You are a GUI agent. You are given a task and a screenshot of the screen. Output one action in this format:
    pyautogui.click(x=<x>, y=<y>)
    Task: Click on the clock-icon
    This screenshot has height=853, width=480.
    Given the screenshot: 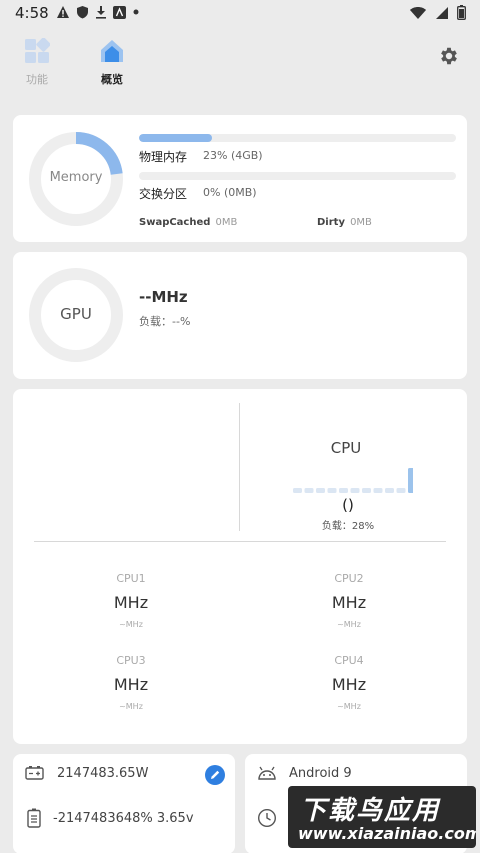 What is the action you would take?
    pyautogui.click(x=267, y=818)
    